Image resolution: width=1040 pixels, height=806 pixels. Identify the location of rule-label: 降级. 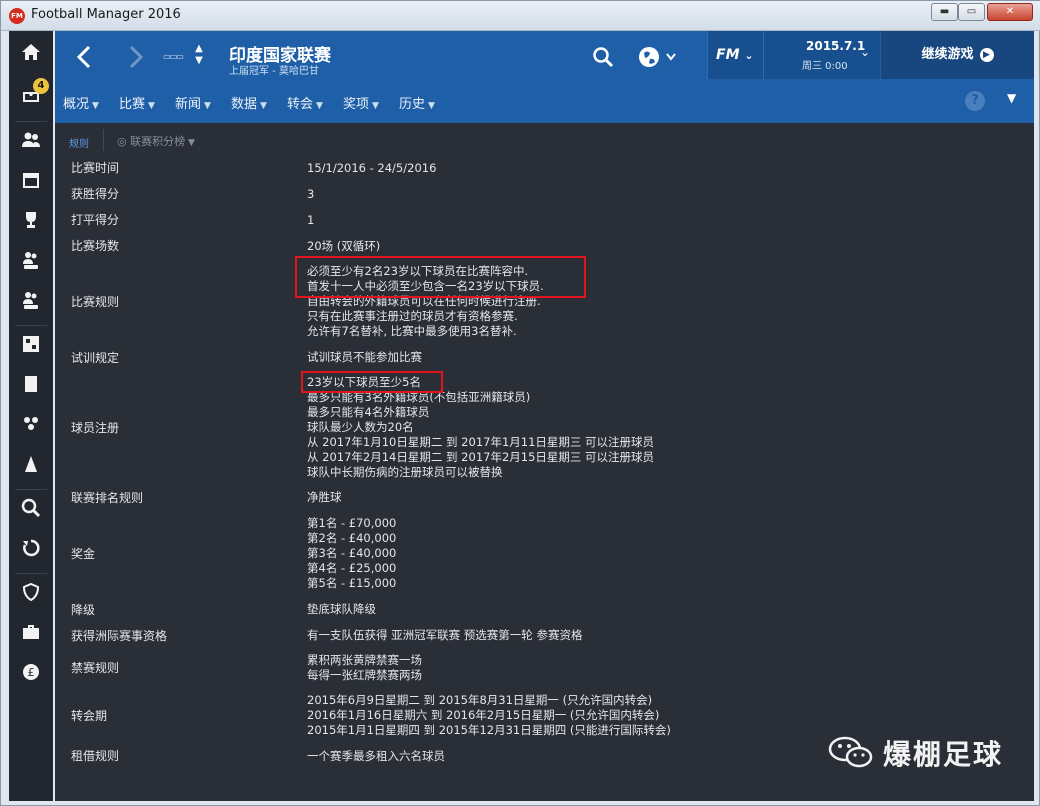
(83, 610).